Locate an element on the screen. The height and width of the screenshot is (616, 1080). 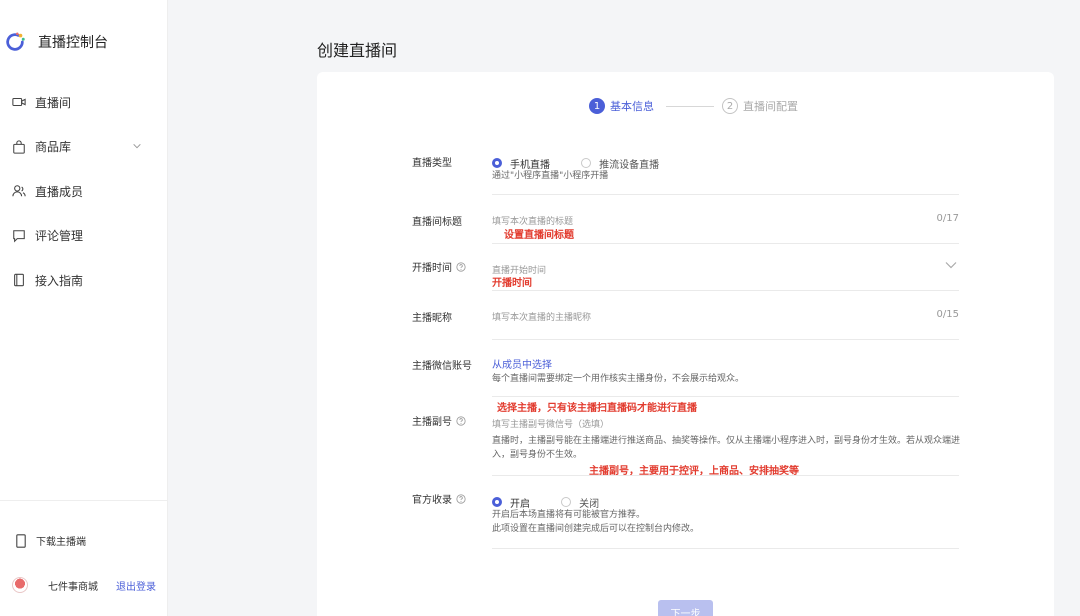
users-icon is located at coordinates (19, 191).